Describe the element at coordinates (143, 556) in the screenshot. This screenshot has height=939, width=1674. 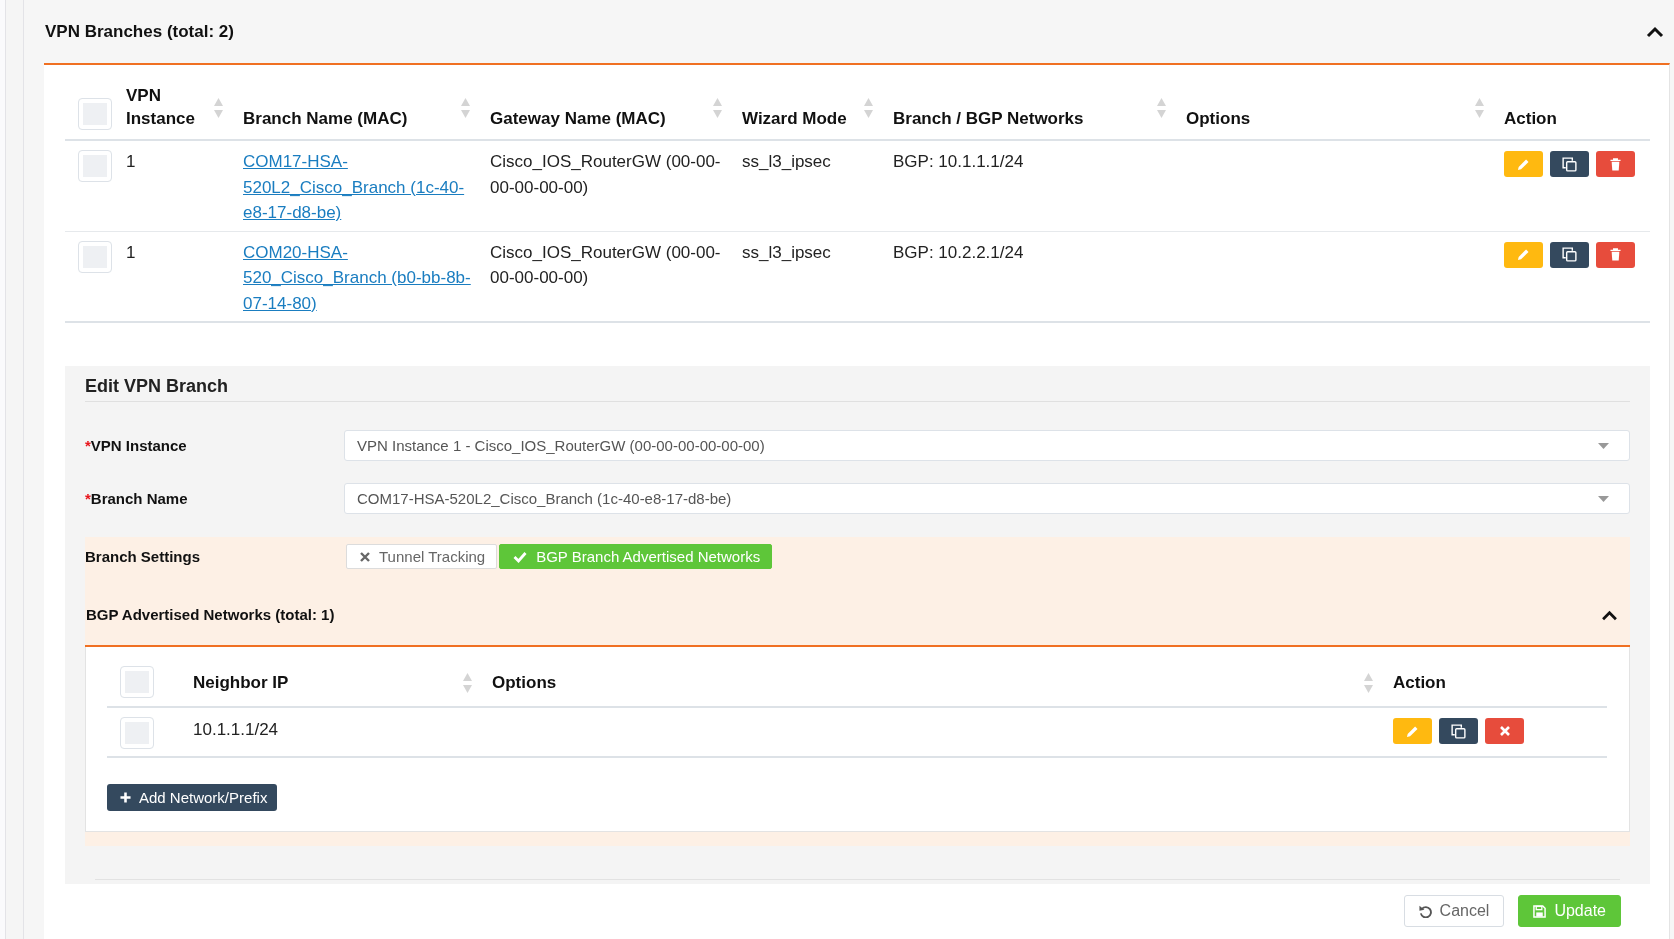
I see `field-label: Branch Settings` at that location.